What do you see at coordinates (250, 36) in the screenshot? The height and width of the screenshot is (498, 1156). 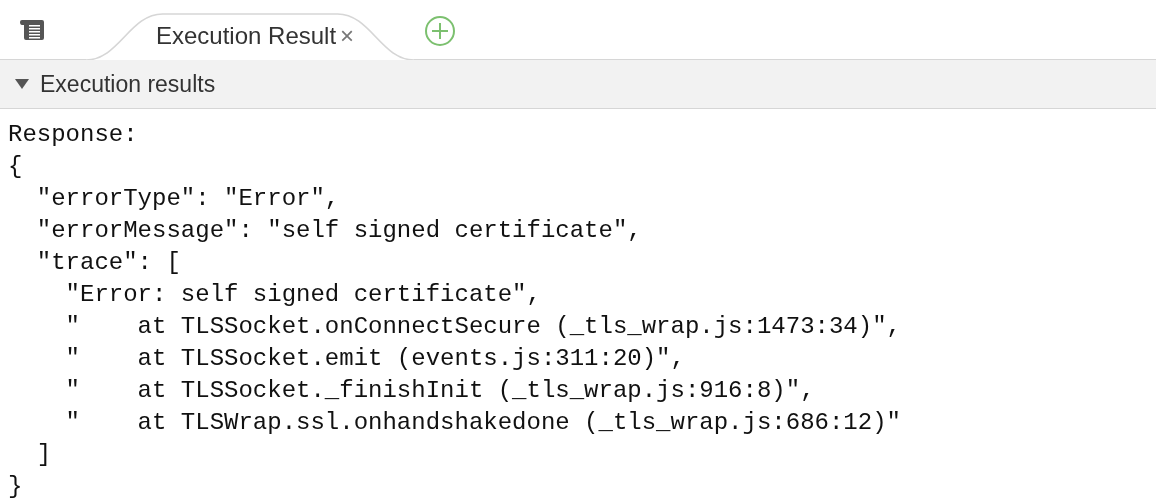 I see `tab: Execution Result ×` at bounding box center [250, 36].